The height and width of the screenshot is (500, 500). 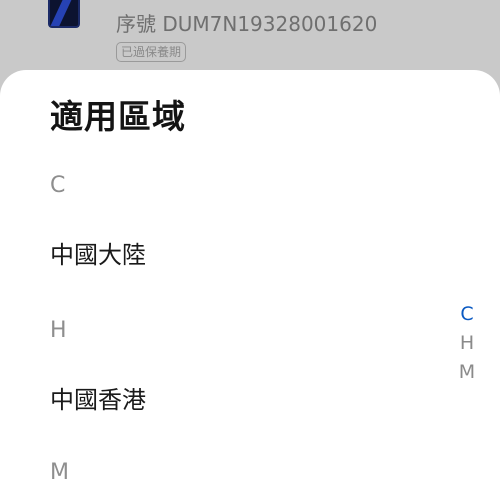 I want to click on sheet-title: 適用區域, so click(x=118, y=116).